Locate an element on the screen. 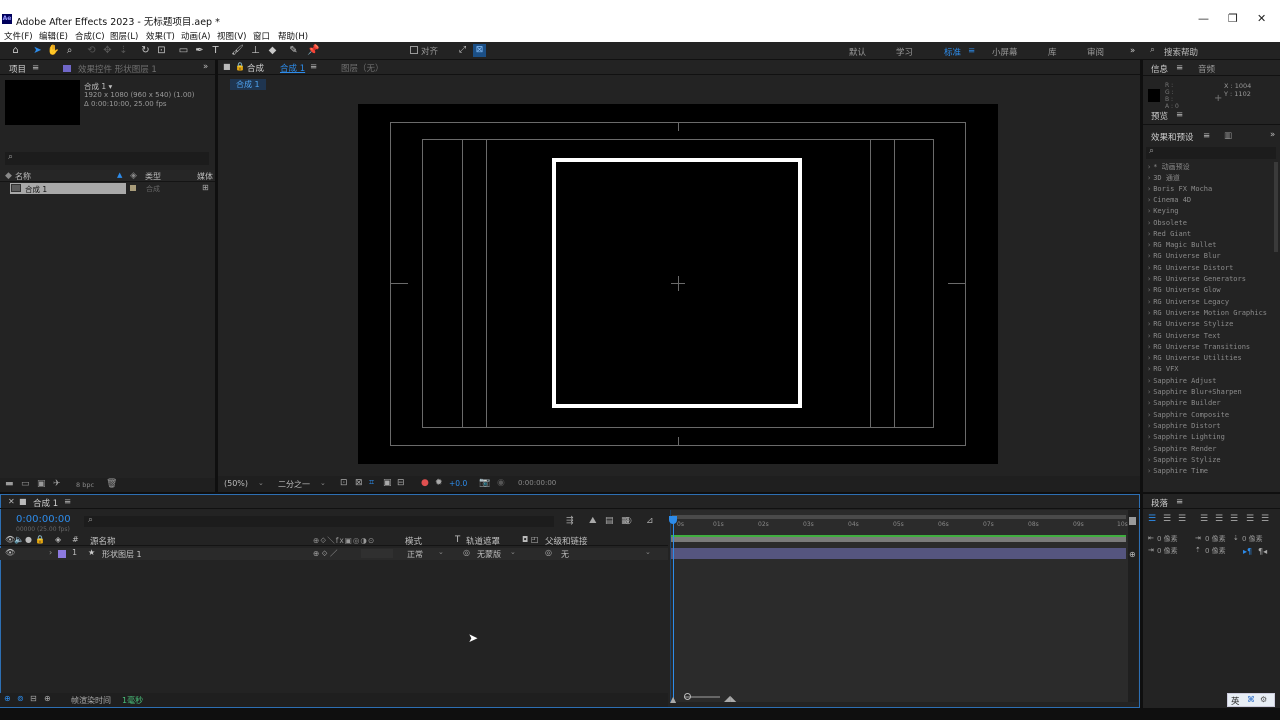 The width and height of the screenshot is (1280, 720). graph-editor-icon: ⊿ is located at coordinates (650, 521).